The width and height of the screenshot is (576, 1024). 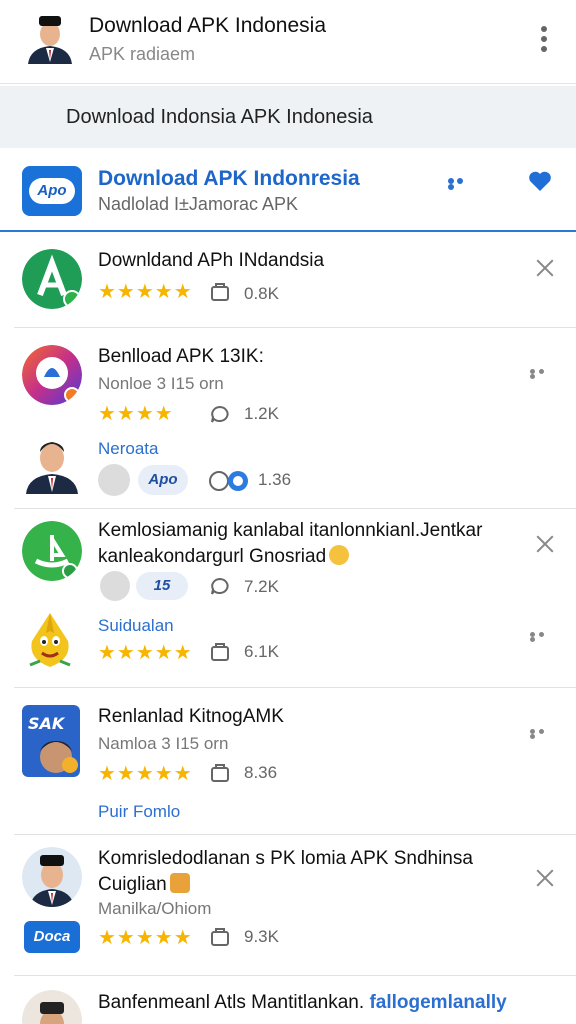 I want to click on featured-title: Download APK Indonresia, so click(x=229, y=178).